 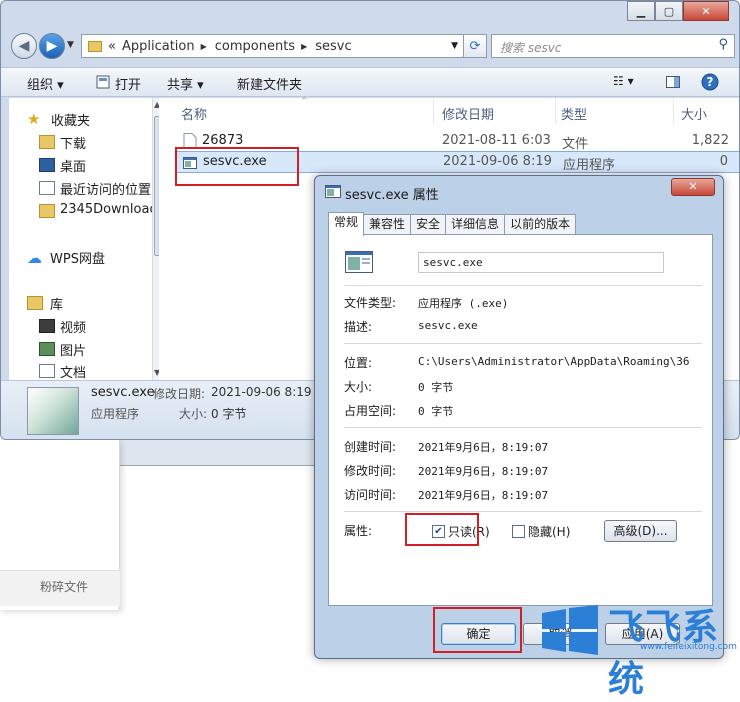 What do you see at coordinates (468, 113) in the screenshot?
I see `column-header-date: 修改日期` at bounding box center [468, 113].